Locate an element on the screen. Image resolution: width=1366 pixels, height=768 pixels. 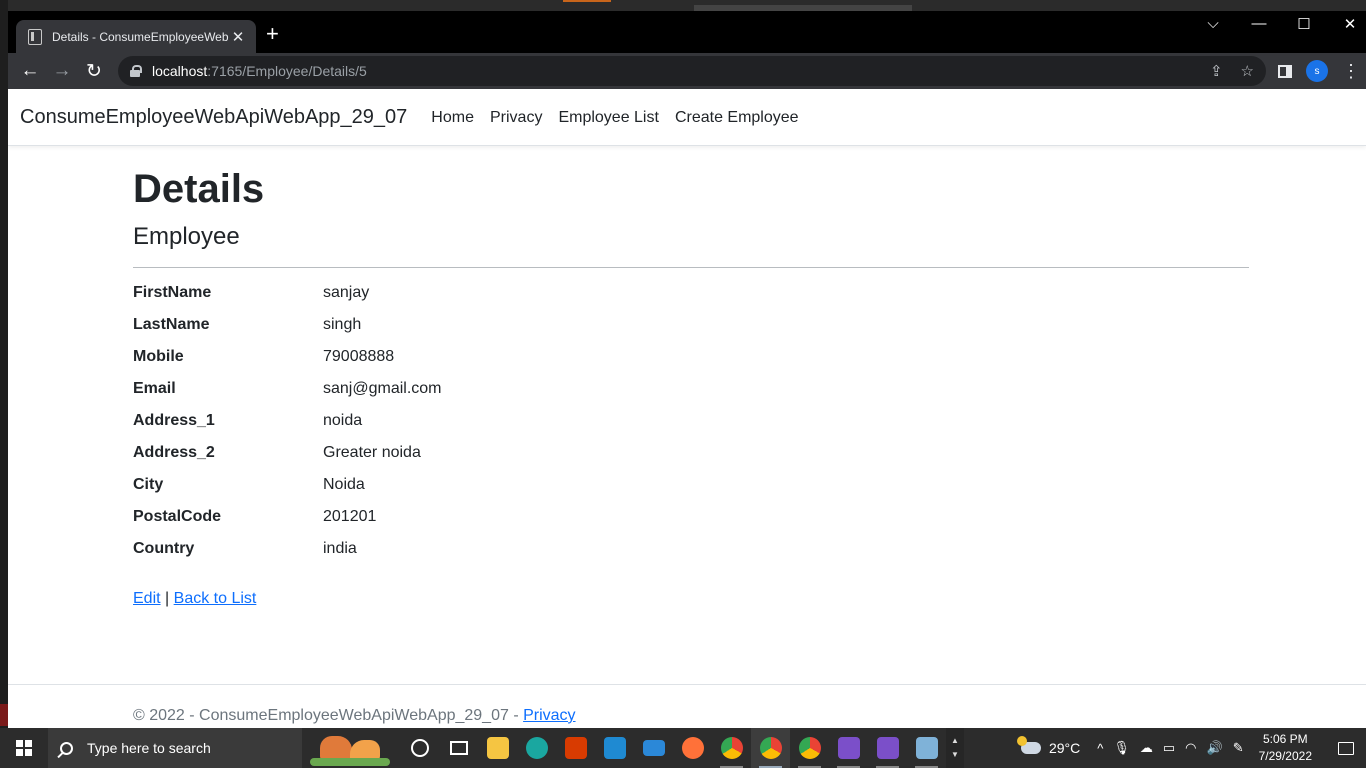
detail-row-postalcode: PostalCode 201201 is located at coordinates (691, 524).